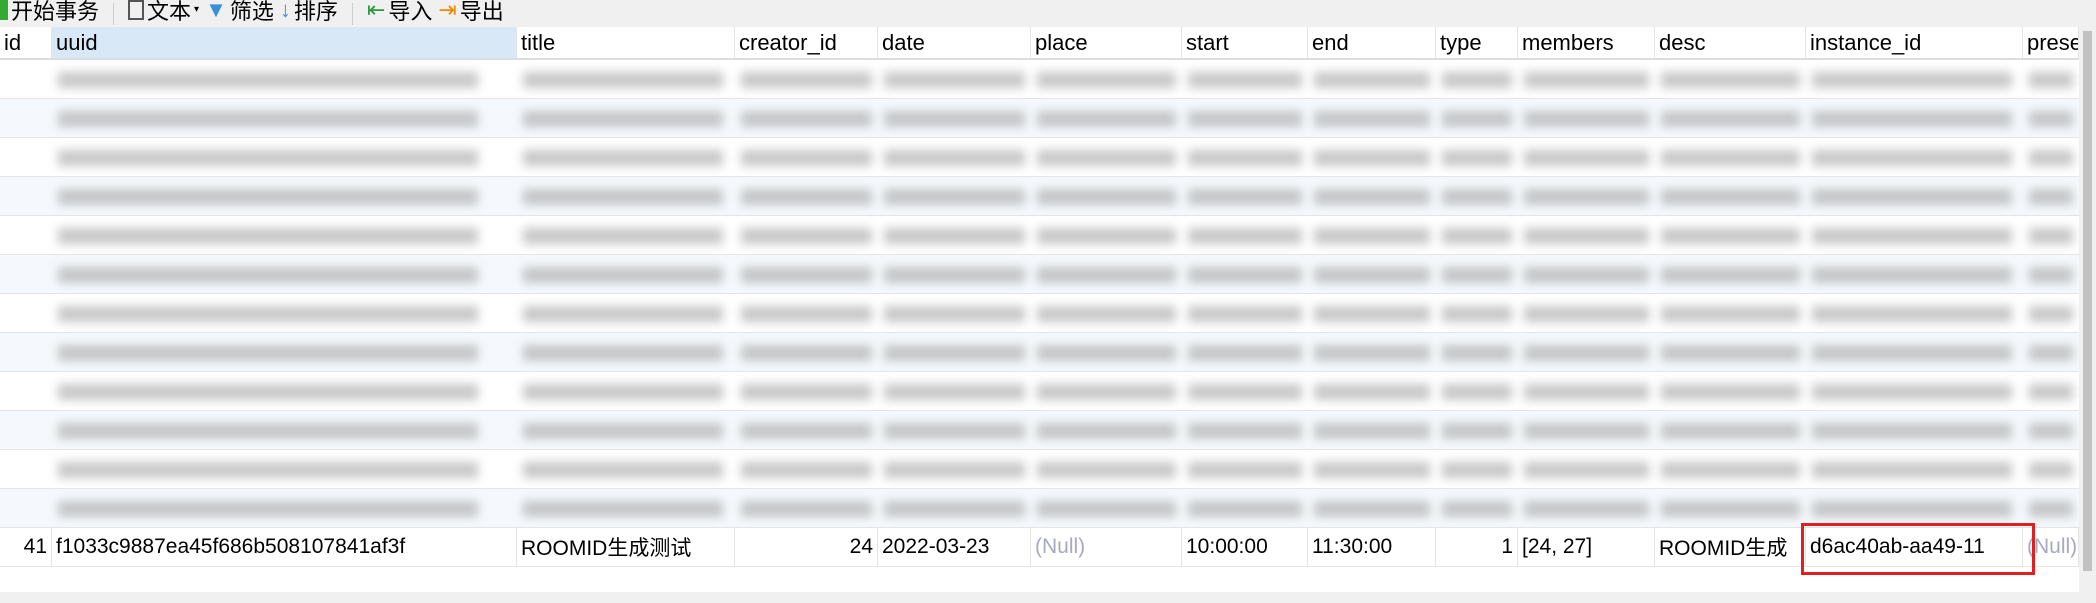  I want to click on cell-title: ROOMID生成测试, so click(626, 547).